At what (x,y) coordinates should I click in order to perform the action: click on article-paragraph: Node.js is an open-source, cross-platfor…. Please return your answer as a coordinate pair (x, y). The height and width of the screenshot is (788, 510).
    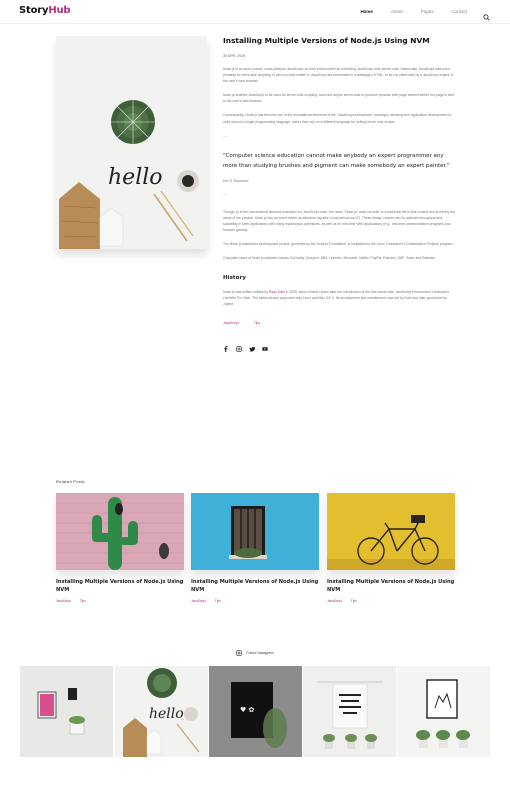
    Looking at the image, I should click on (338, 75).